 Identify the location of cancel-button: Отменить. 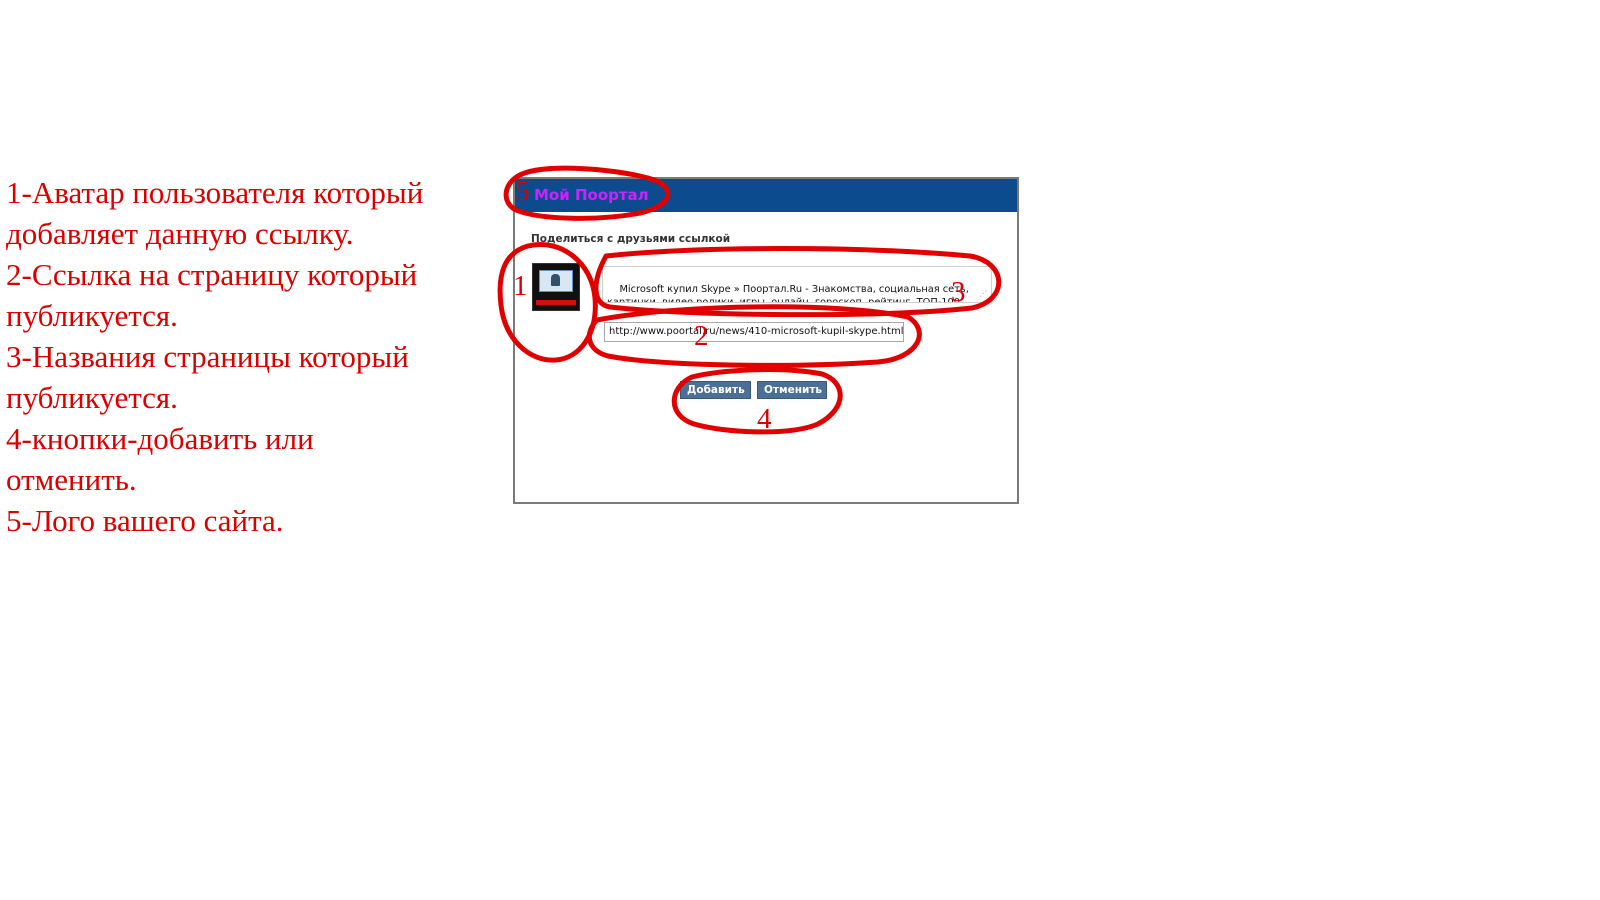
(792, 390).